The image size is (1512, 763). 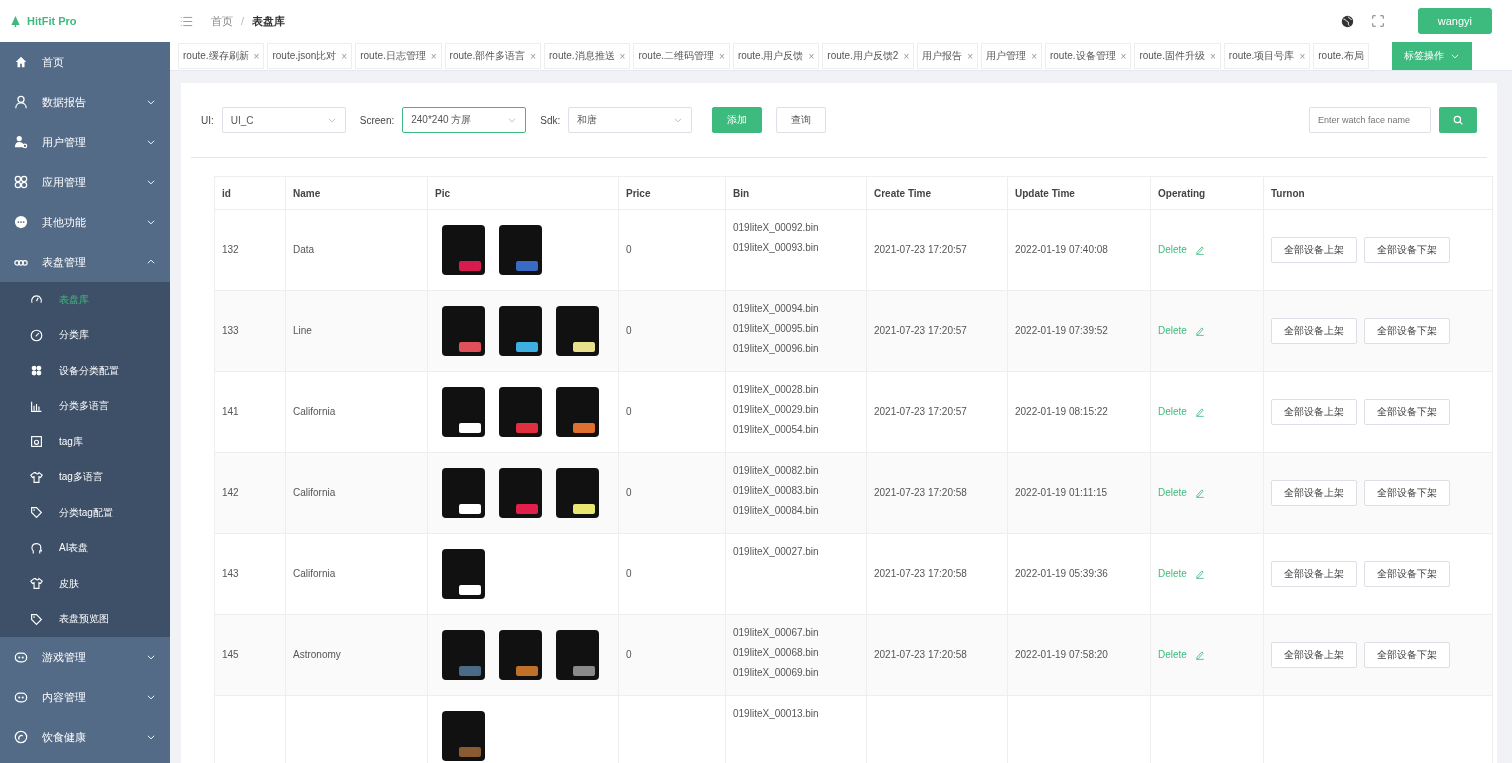 I want to click on sidebar-item: 其他功能, so click(x=85, y=222).